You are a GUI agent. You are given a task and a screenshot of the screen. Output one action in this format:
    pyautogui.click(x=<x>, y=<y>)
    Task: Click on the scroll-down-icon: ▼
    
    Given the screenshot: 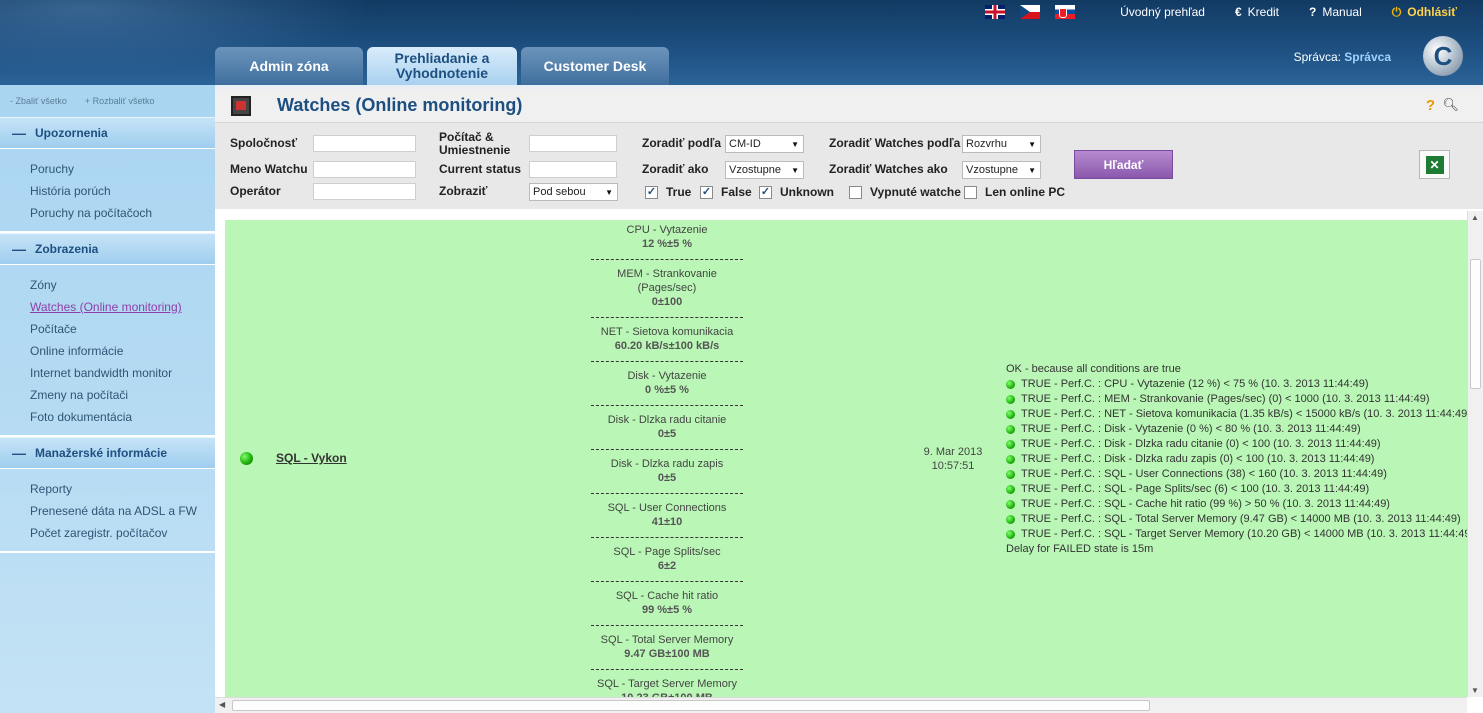 What is the action you would take?
    pyautogui.click(x=1475, y=690)
    